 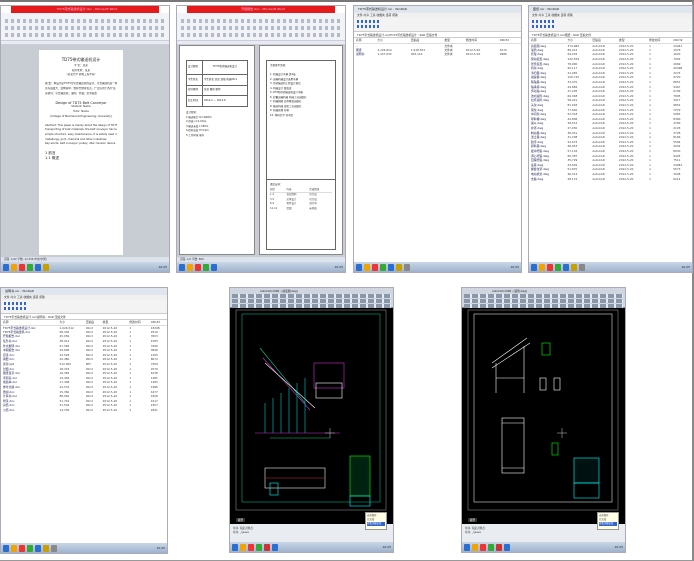 I want to click on cad-toolbar: AutoCAD 2008 - [滚筒.dwg], so click(x=543, y=298).